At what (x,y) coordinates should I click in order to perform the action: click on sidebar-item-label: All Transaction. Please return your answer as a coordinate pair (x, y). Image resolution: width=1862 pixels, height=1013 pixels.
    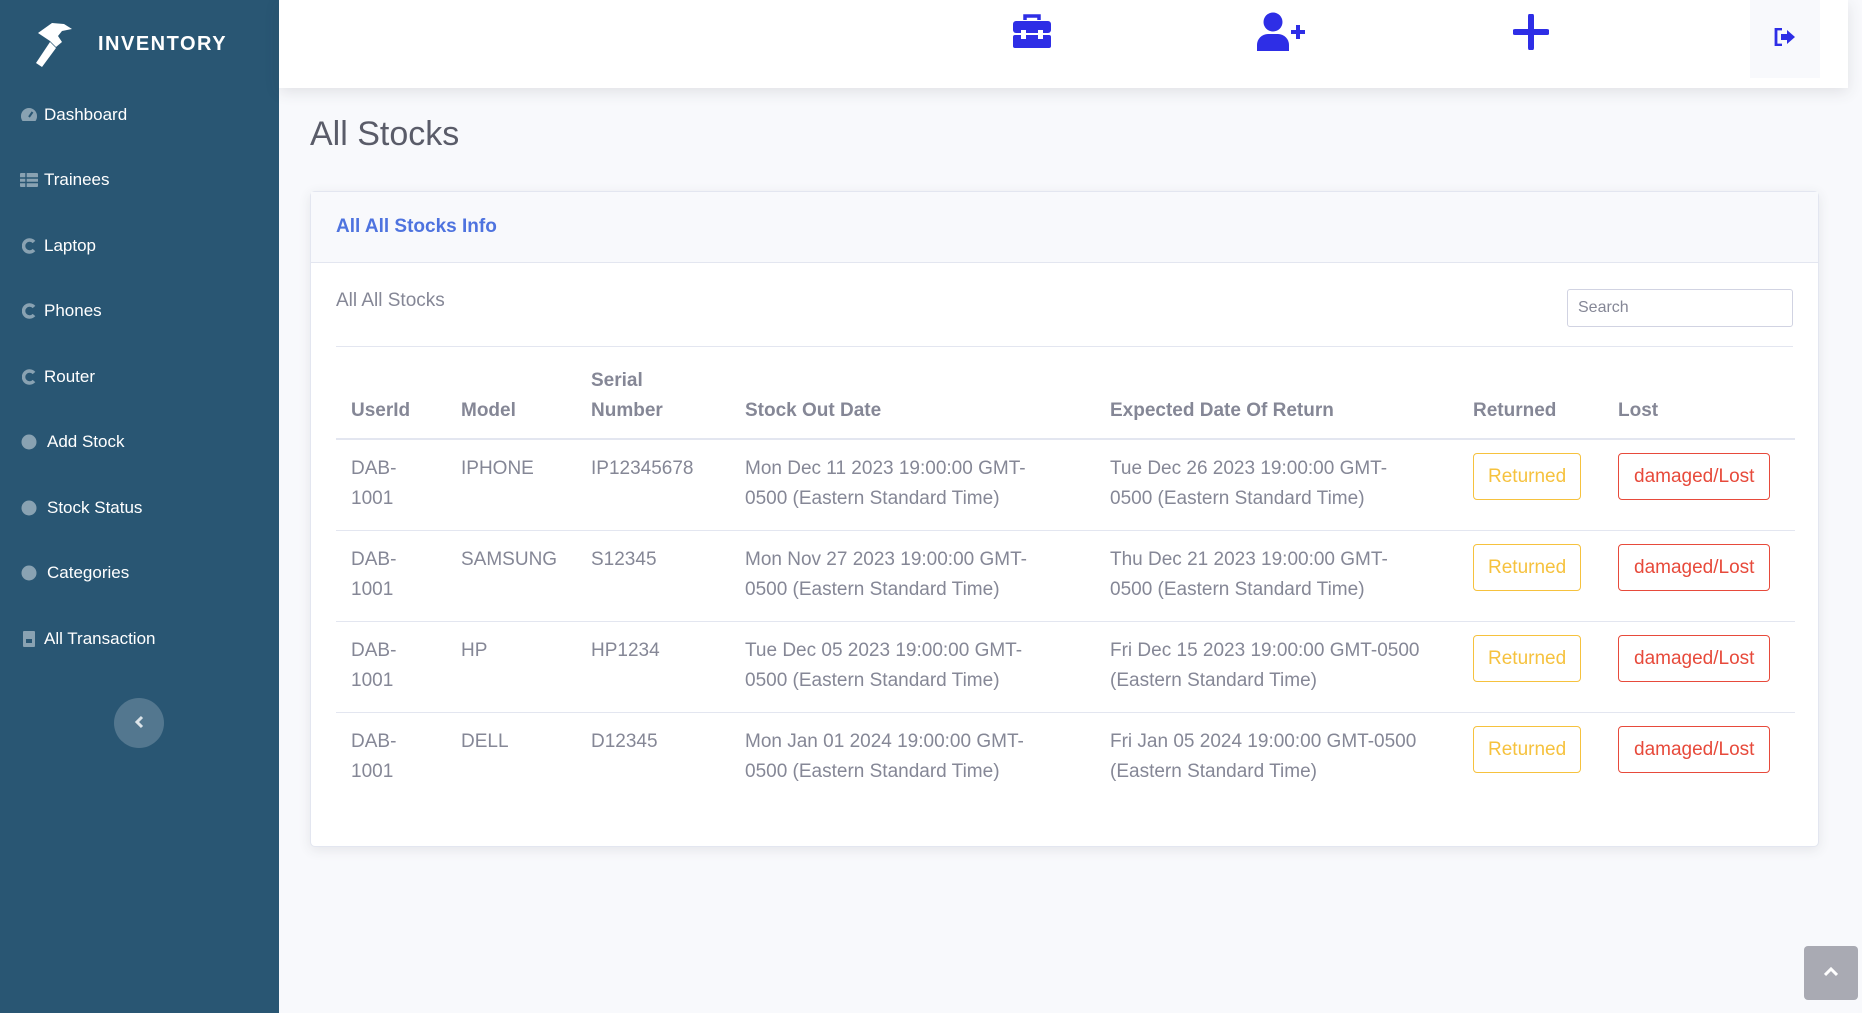
    Looking at the image, I should click on (100, 638).